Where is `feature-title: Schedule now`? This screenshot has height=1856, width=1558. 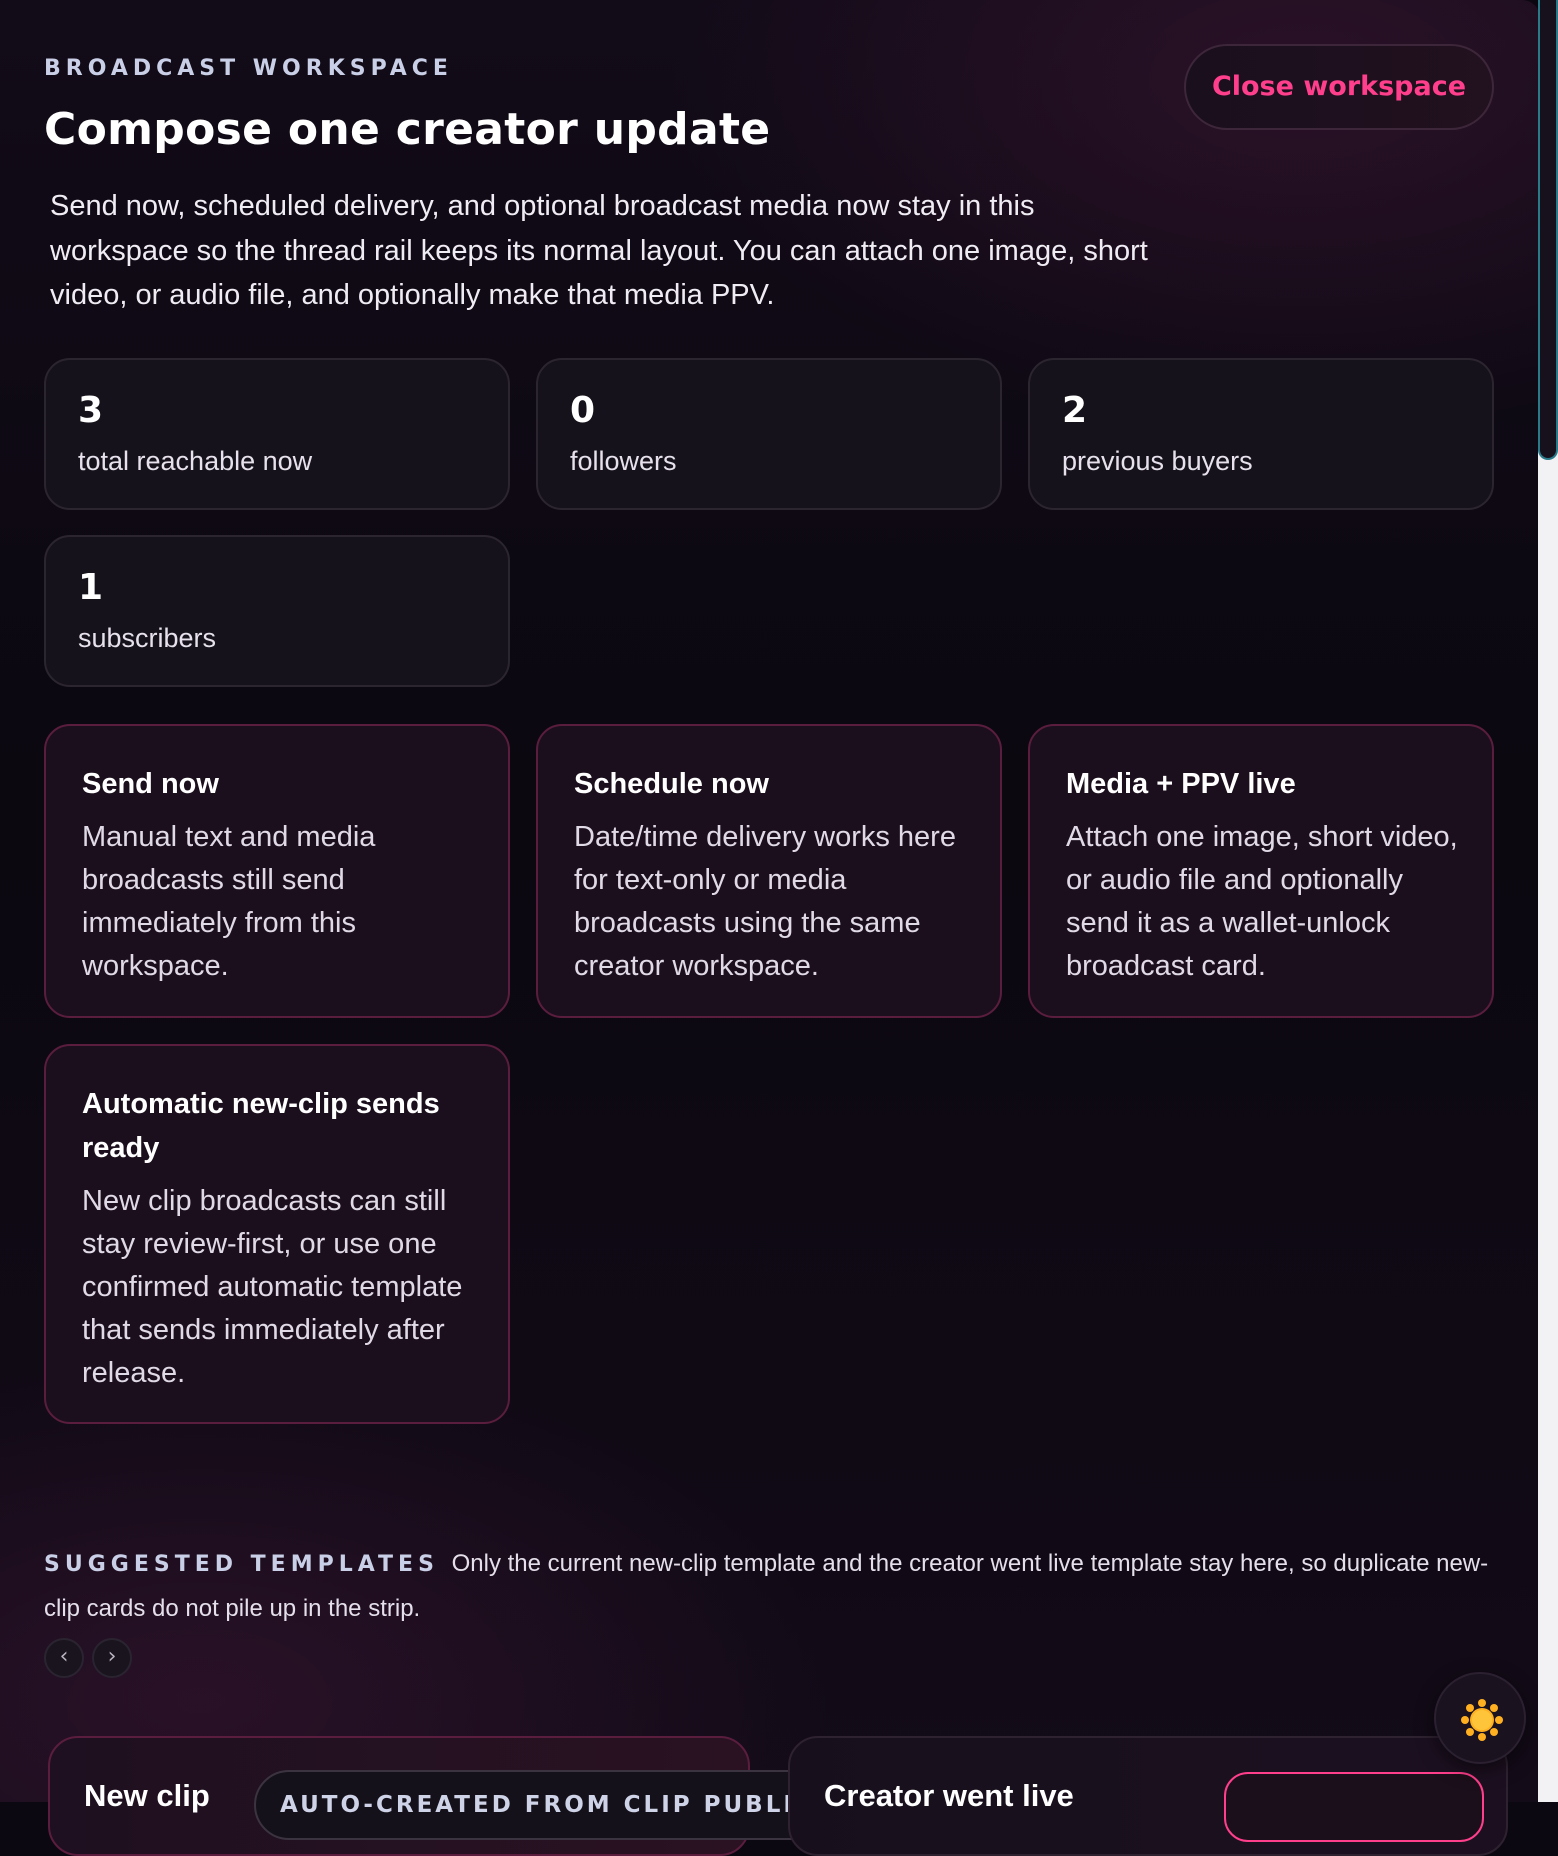
feature-title: Schedule now is located at coordinates (671, 784).